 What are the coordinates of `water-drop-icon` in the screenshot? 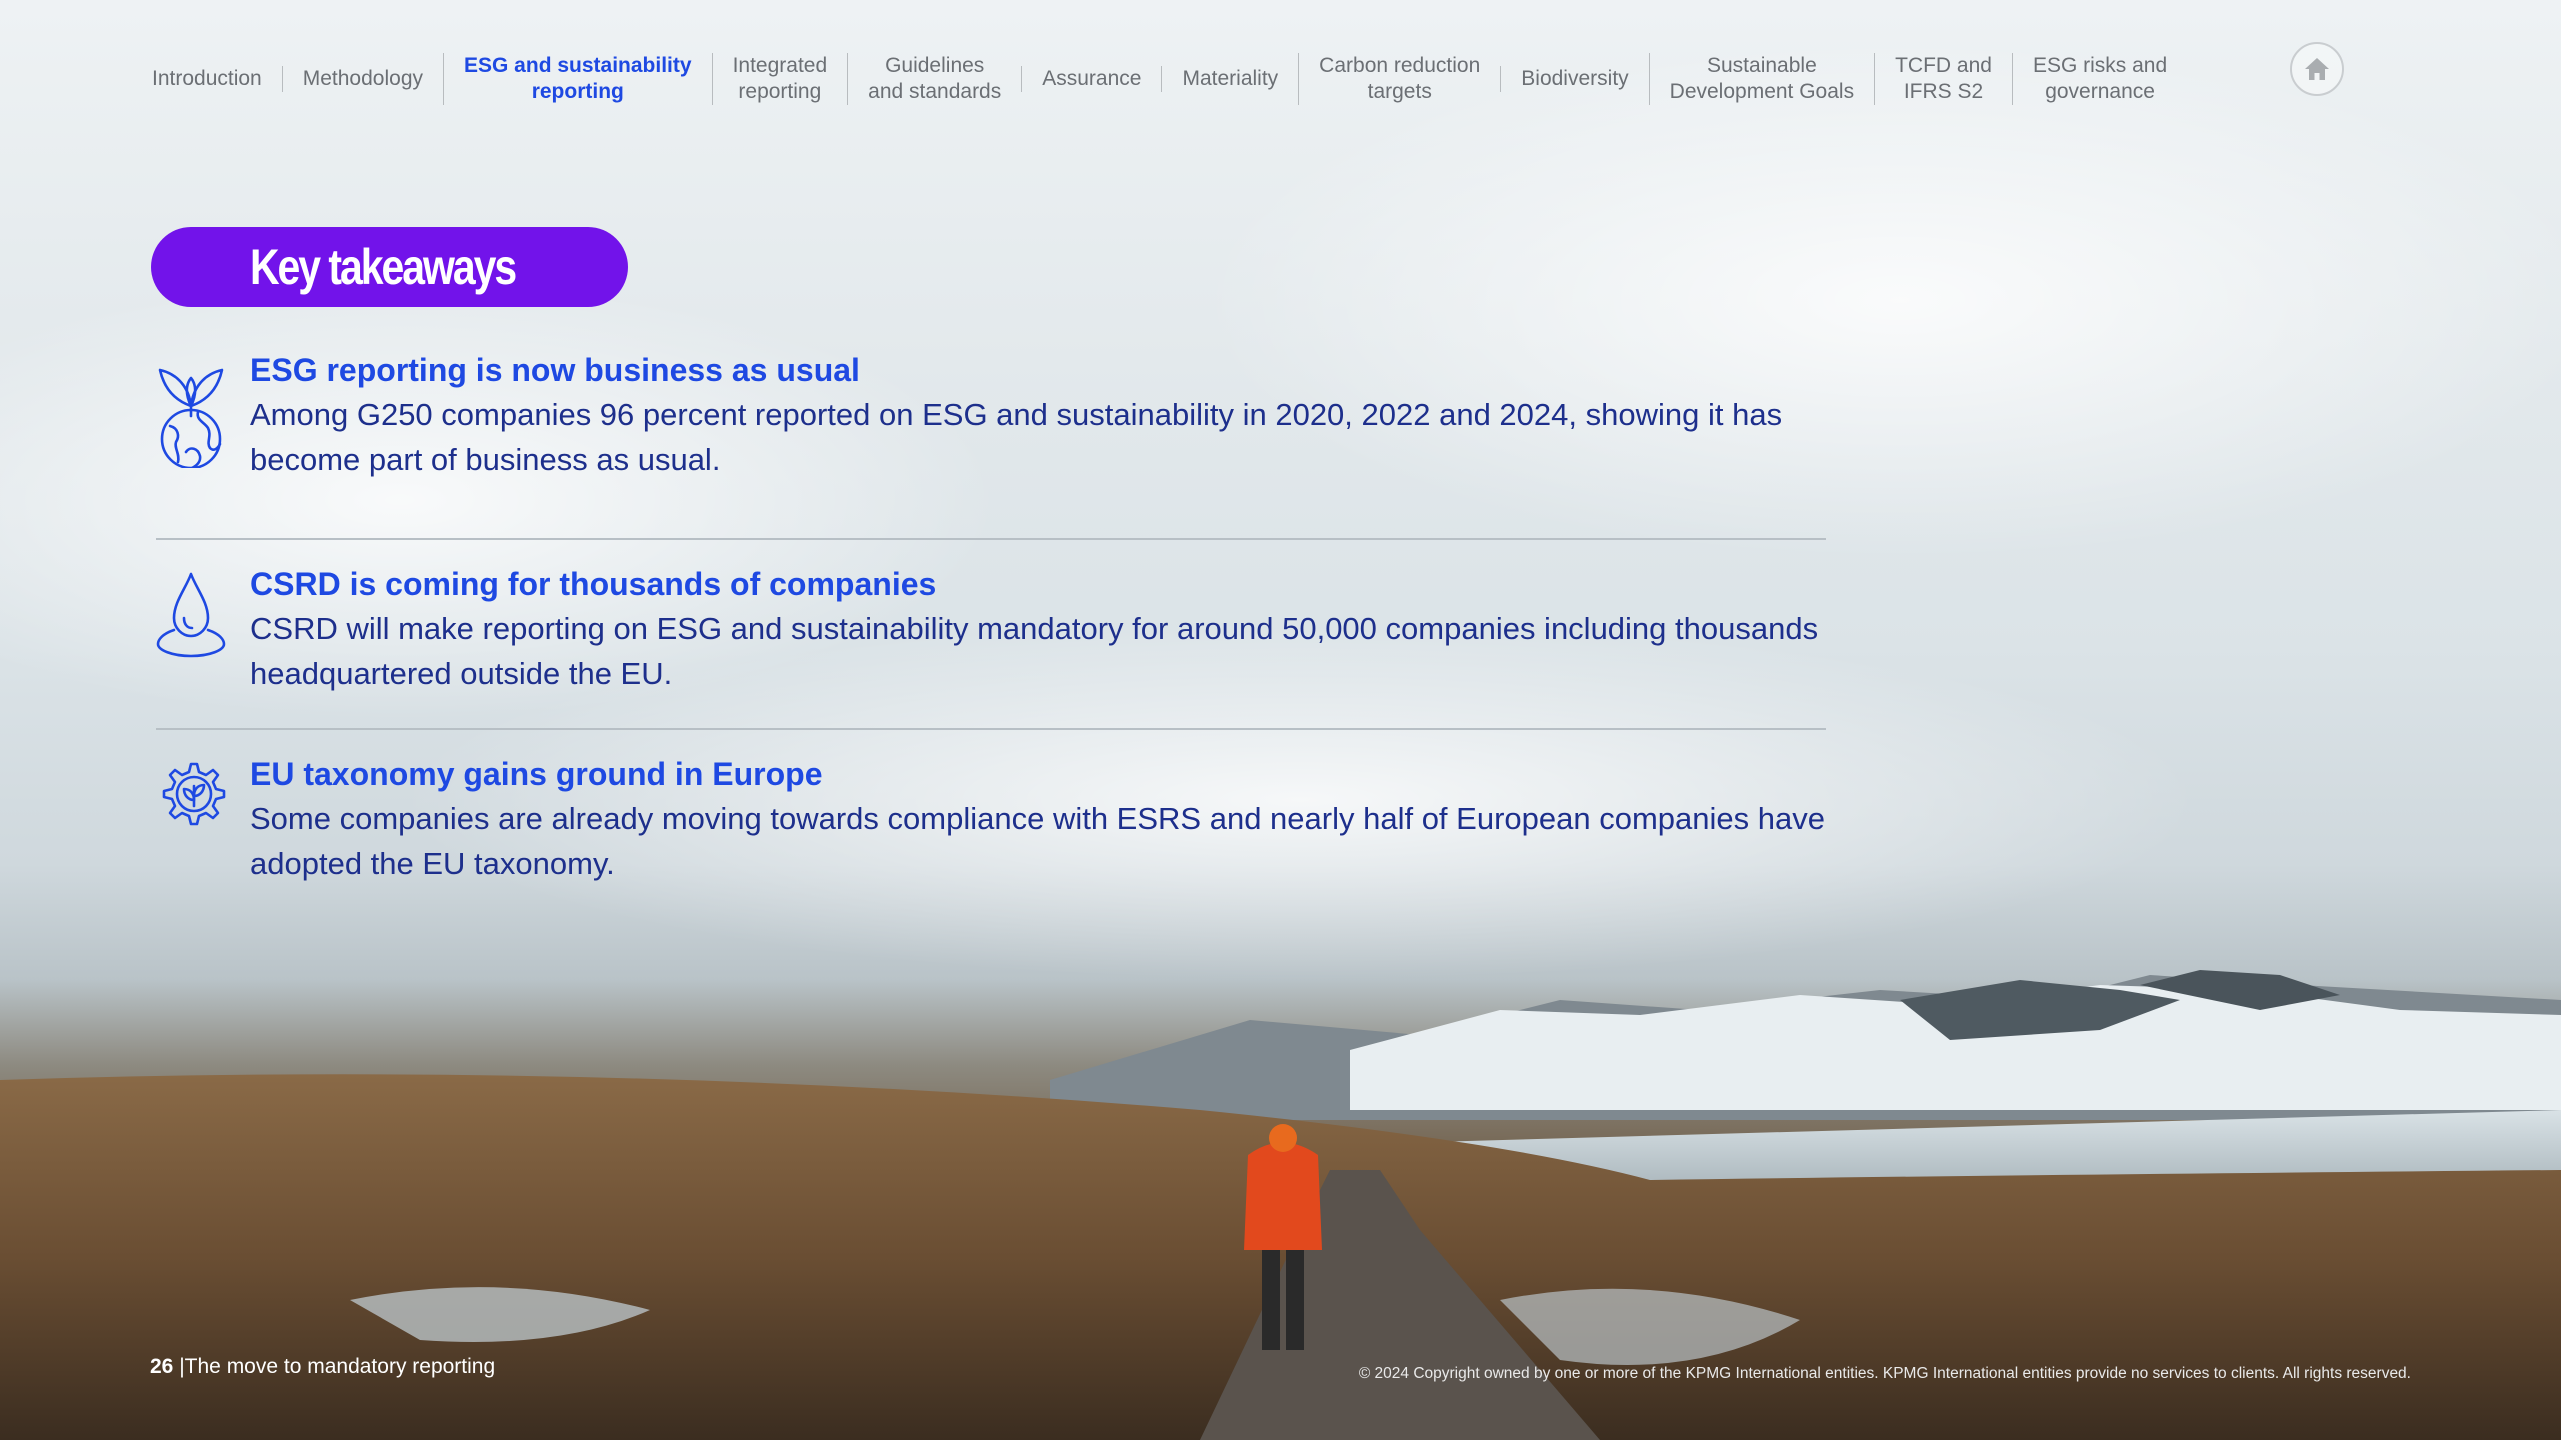 It's located at (191, 615).